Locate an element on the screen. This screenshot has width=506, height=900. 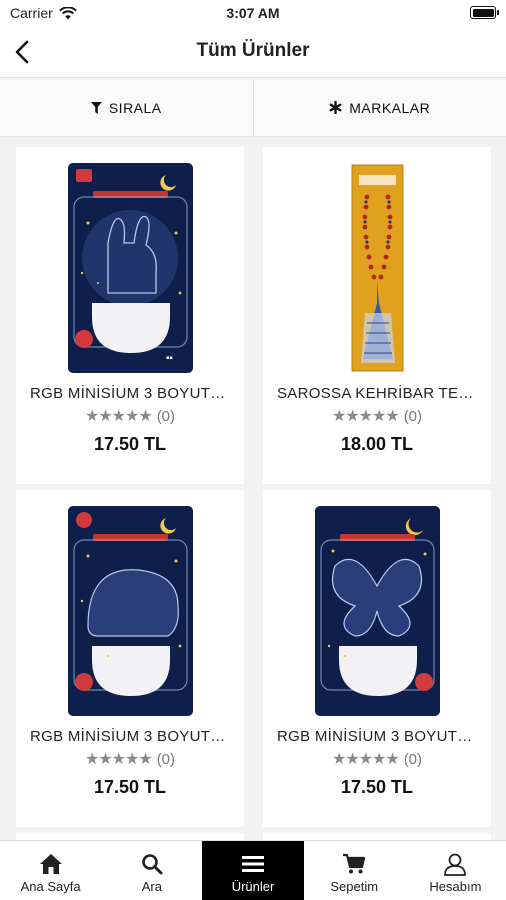
product-name: SAROSSA KEHRİBAR TESBİH KUTULU PK:12 is located at coordinates (384, 393).